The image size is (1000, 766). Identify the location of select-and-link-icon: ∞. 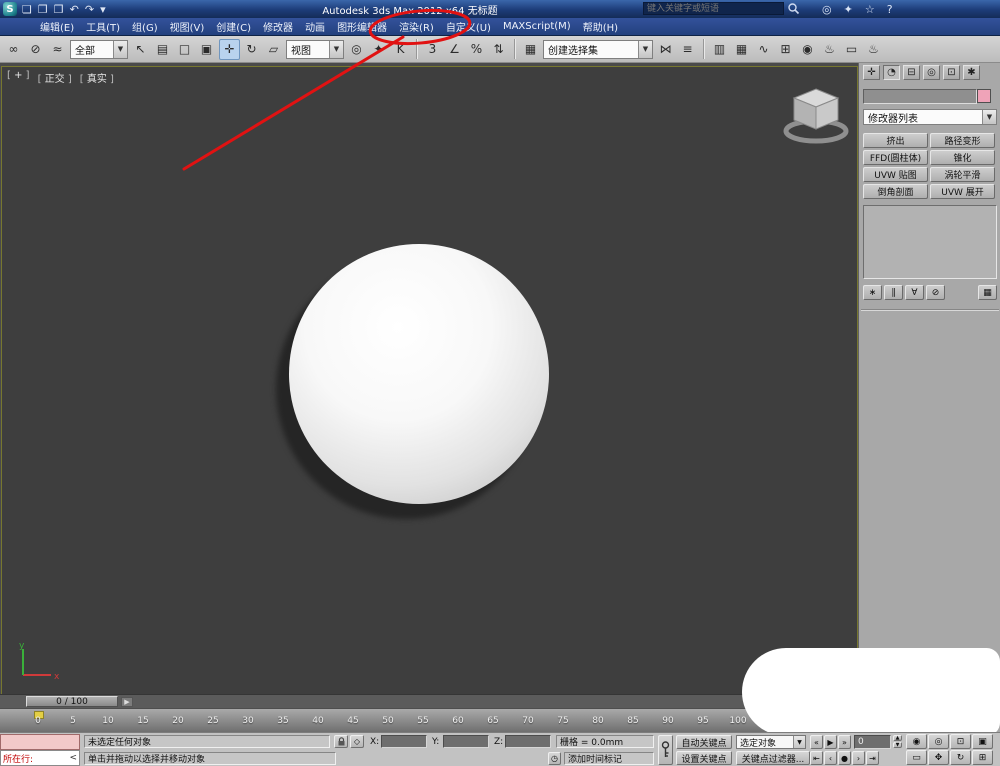
(13, 49).